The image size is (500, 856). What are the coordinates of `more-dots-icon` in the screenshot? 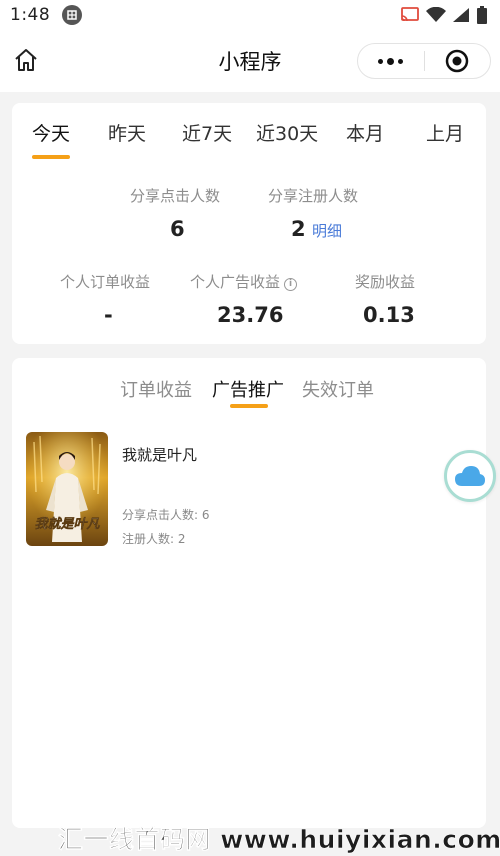 It's located at (391, 61).